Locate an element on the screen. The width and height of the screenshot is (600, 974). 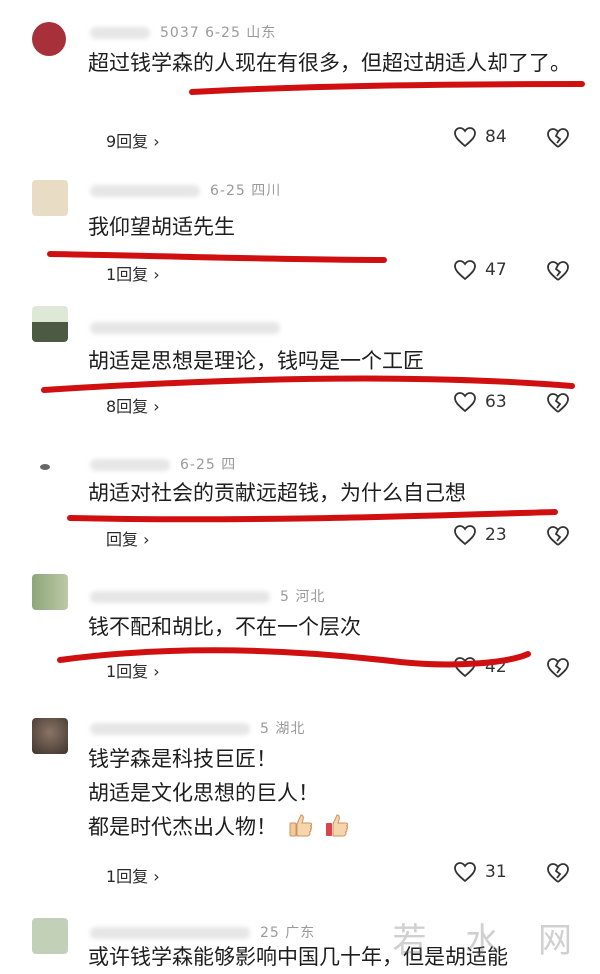
like-button: 84 is located at coordinates (480, 137).